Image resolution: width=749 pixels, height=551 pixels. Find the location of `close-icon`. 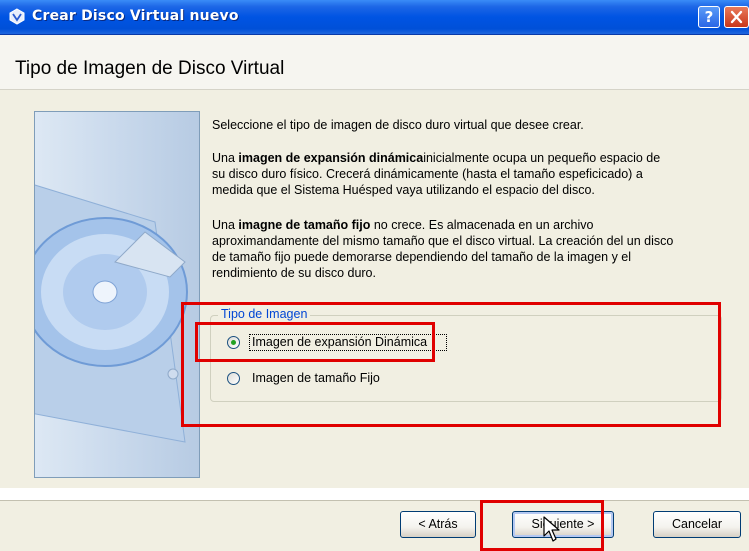

close-icon is located at coordinates (736, 17).